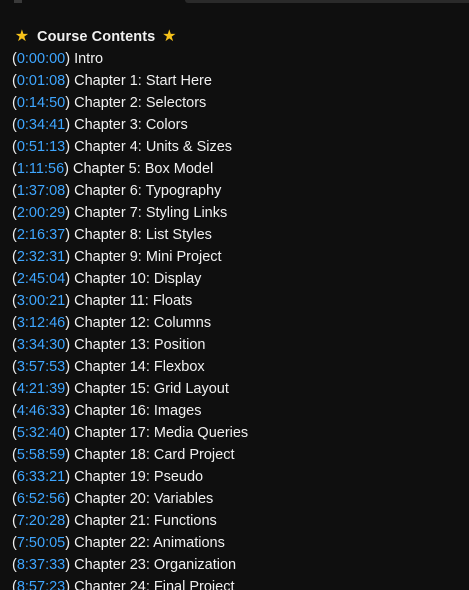 This screenshot has width=469, height=590. Describe the element at coordinates (238, 323) in the screenshot. I see `chapter-row: (3:12:46) Chapter 12: Columns` at that location.